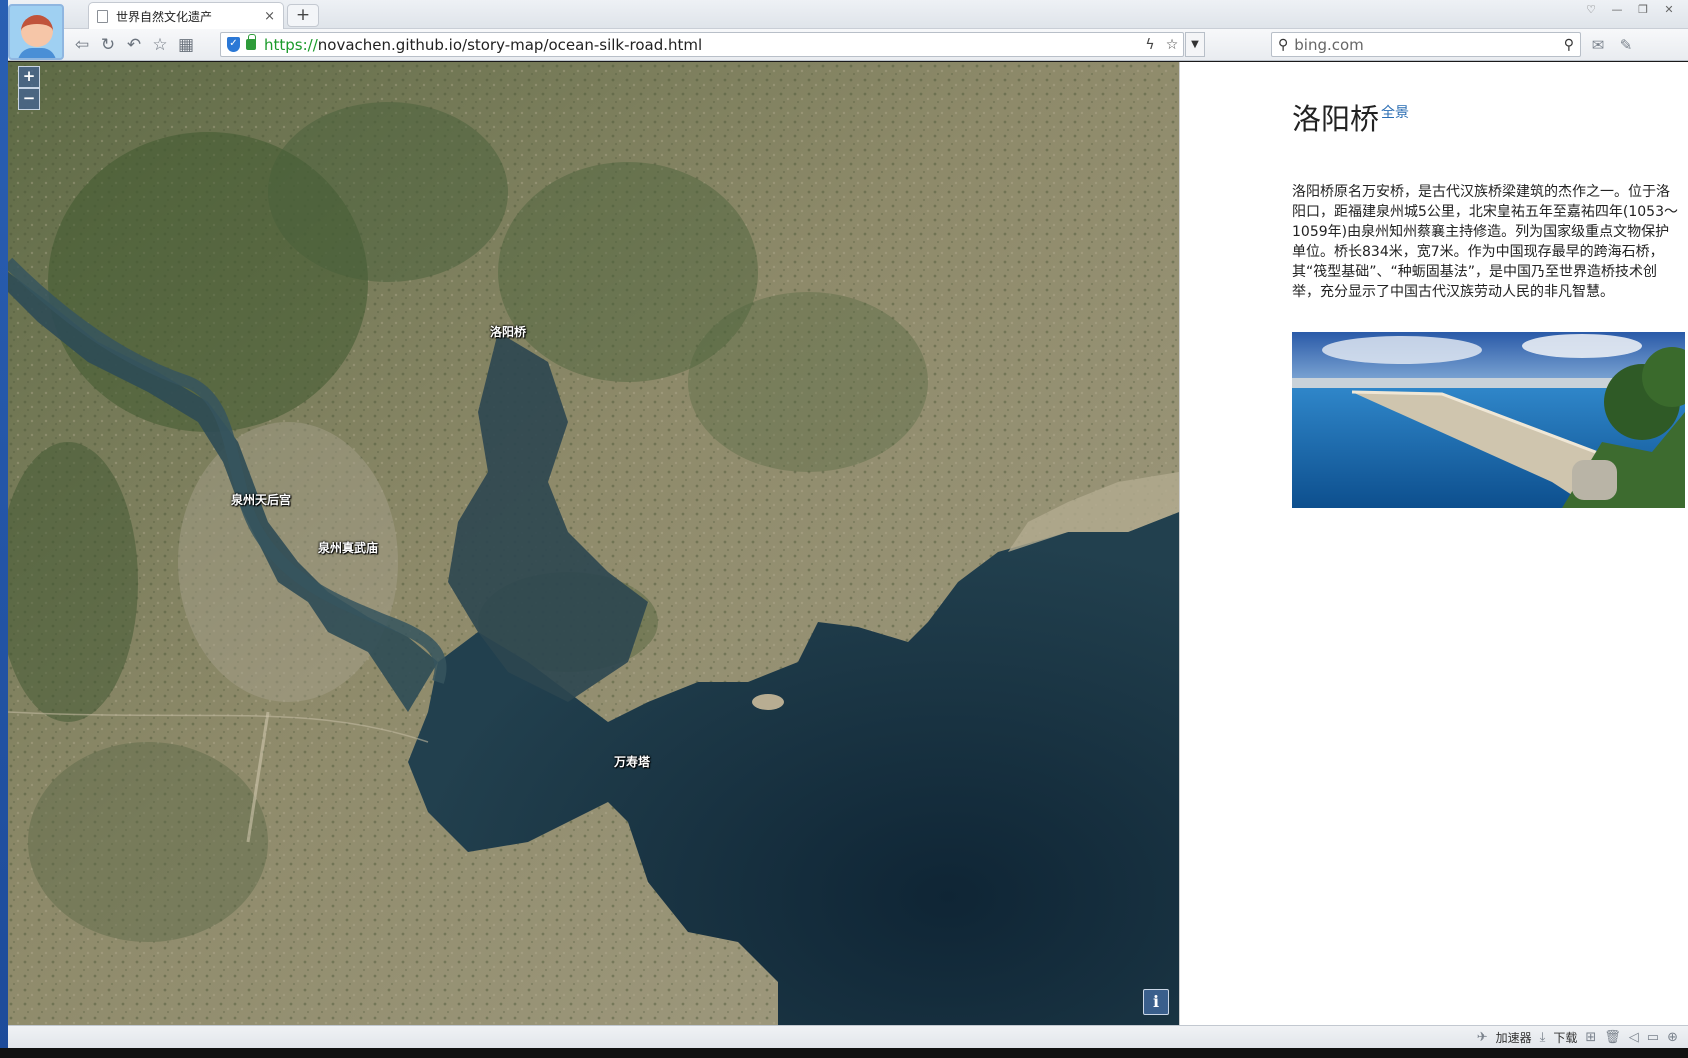 The width and height of the screenshot is (1688, 1058). I want to click on favorites-icon: ☆, so click(160, 45).